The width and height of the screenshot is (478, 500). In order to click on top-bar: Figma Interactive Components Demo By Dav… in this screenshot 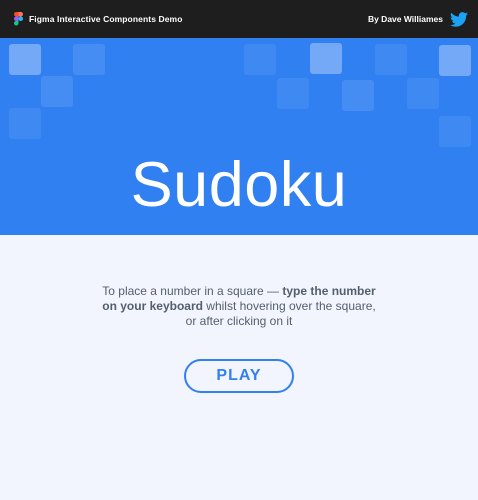, I will do `click(239, 19)`.